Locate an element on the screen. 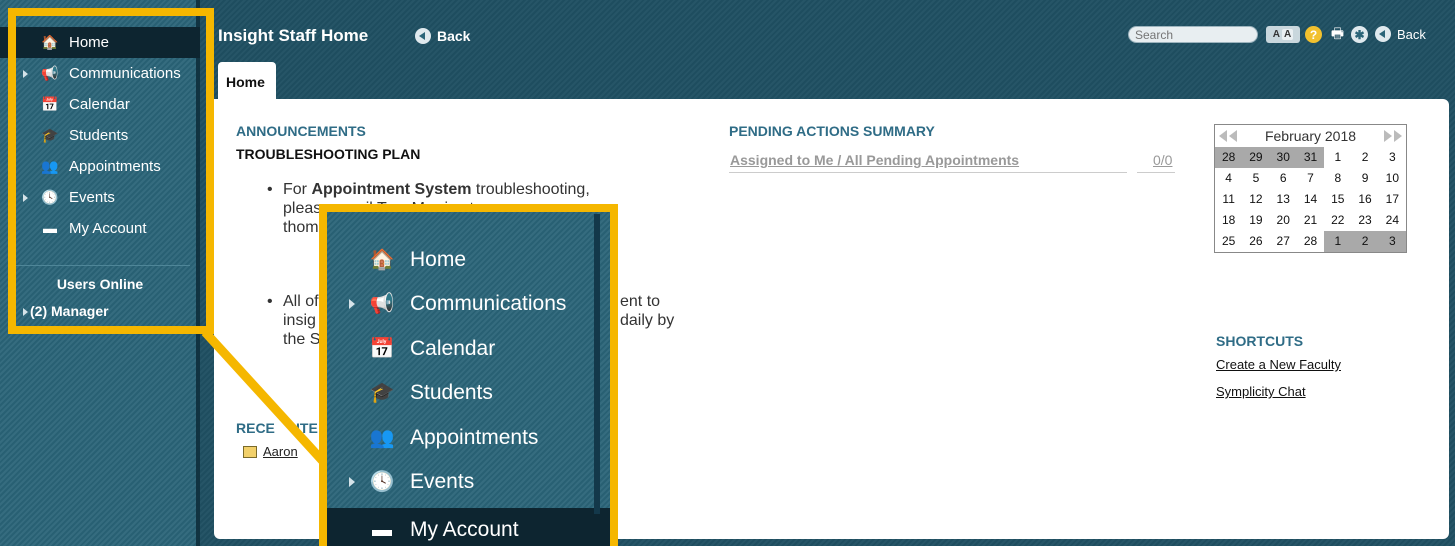 This screenshot has height=546, width=1455. zoom-highlight-frame is located at coordinates (468, 375).